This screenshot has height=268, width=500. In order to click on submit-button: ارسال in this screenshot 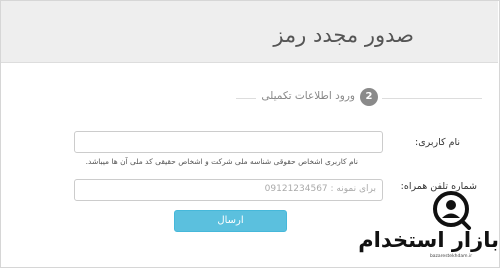, I will do `click(230, 221)`.